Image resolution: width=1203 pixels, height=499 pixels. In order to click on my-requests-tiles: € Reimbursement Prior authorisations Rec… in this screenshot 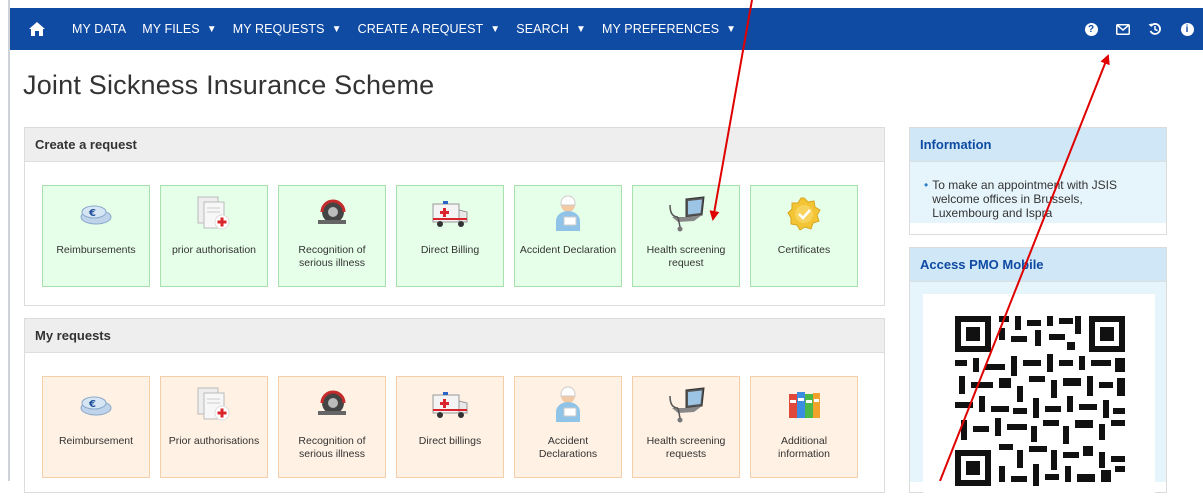, I will do `click(450, 427)`.